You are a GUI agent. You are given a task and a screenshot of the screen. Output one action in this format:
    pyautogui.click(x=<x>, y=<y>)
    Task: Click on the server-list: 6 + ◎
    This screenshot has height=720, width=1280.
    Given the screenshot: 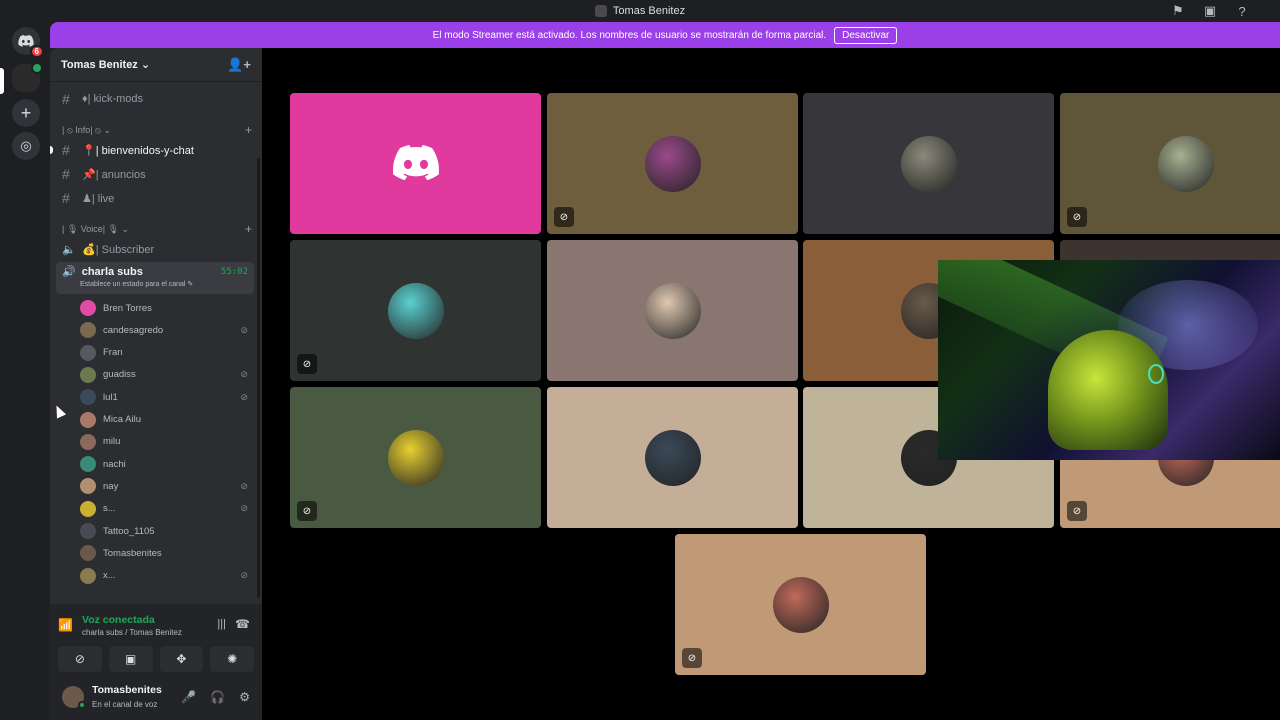 What is the action you would take?
    pyautogui.click(x=25, y=371)
    